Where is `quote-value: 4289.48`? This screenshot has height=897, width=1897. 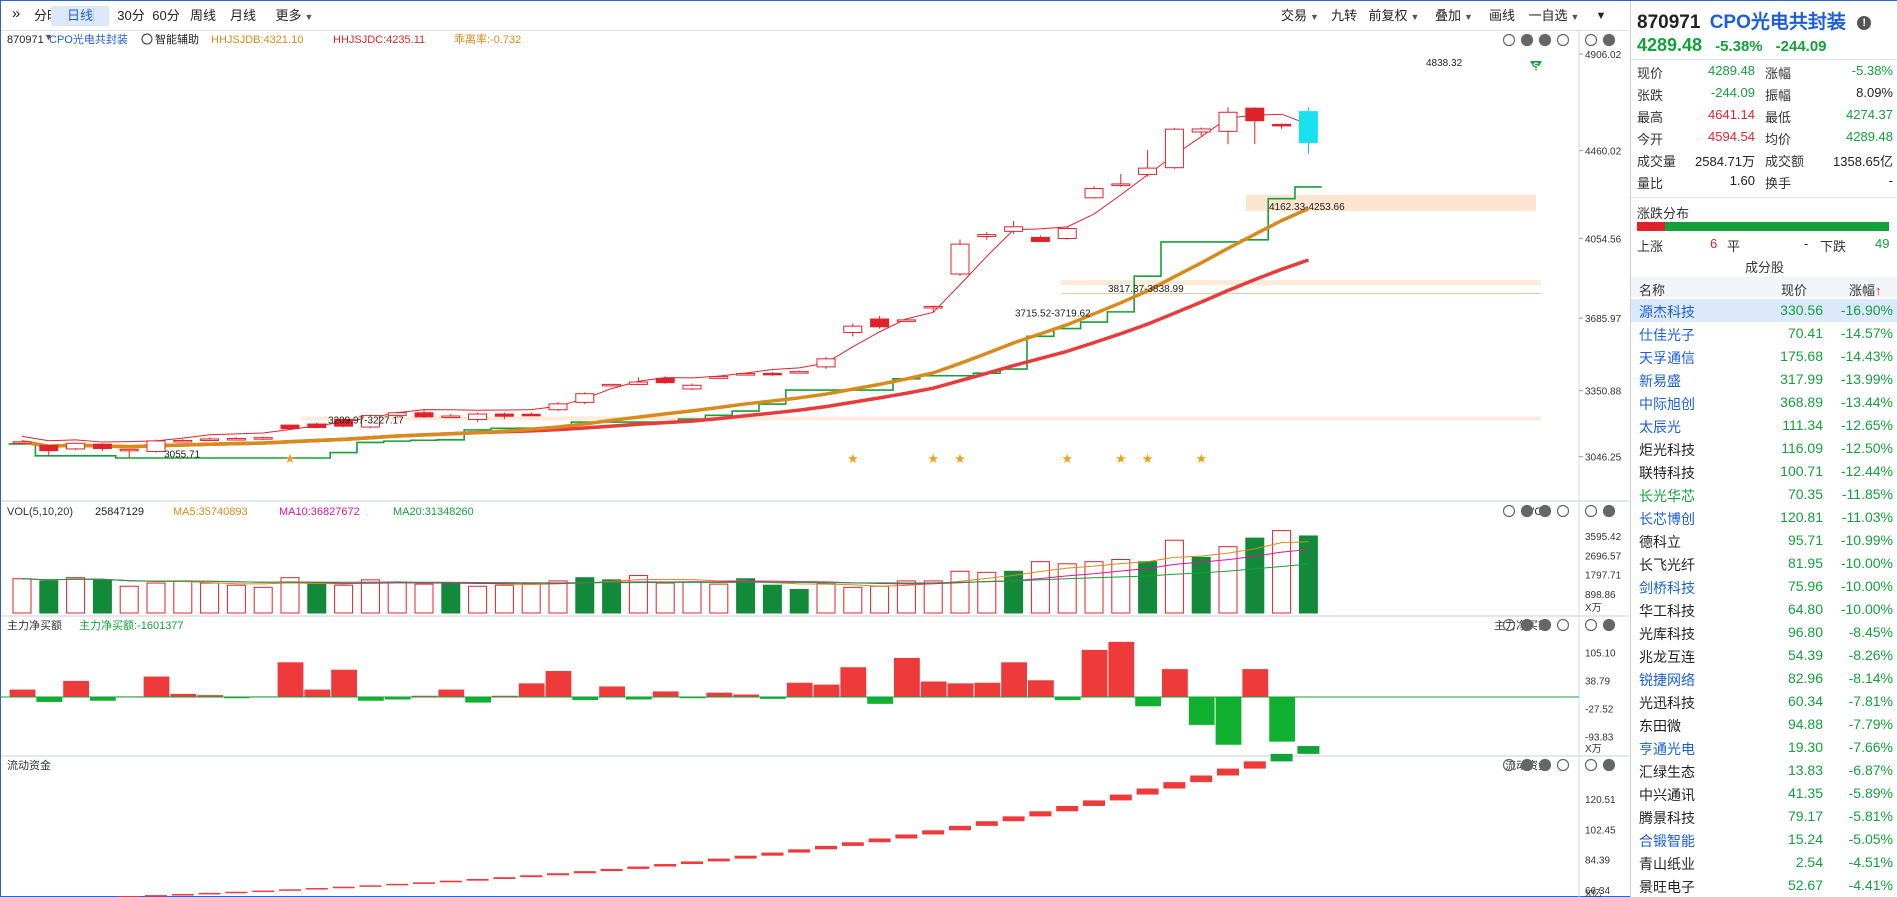
quote-value: 4289.48 is located at coordinates (1869, 136).